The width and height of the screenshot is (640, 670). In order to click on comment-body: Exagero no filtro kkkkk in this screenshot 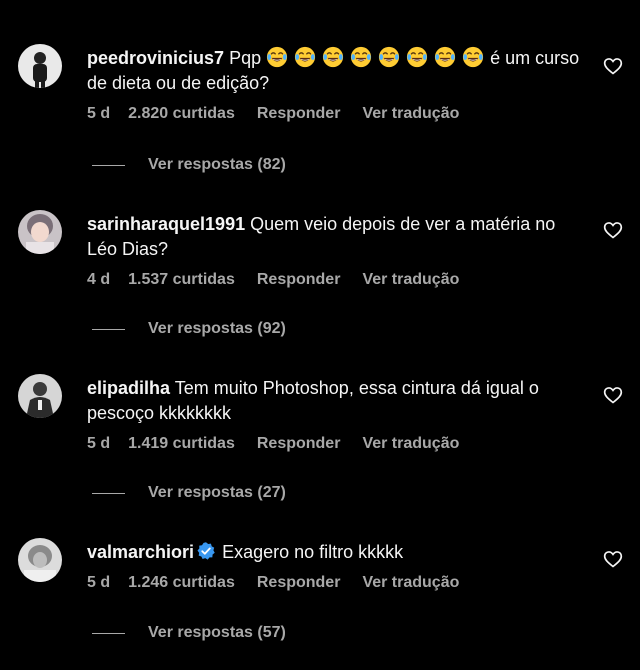, I will do `click(313, 552)`.